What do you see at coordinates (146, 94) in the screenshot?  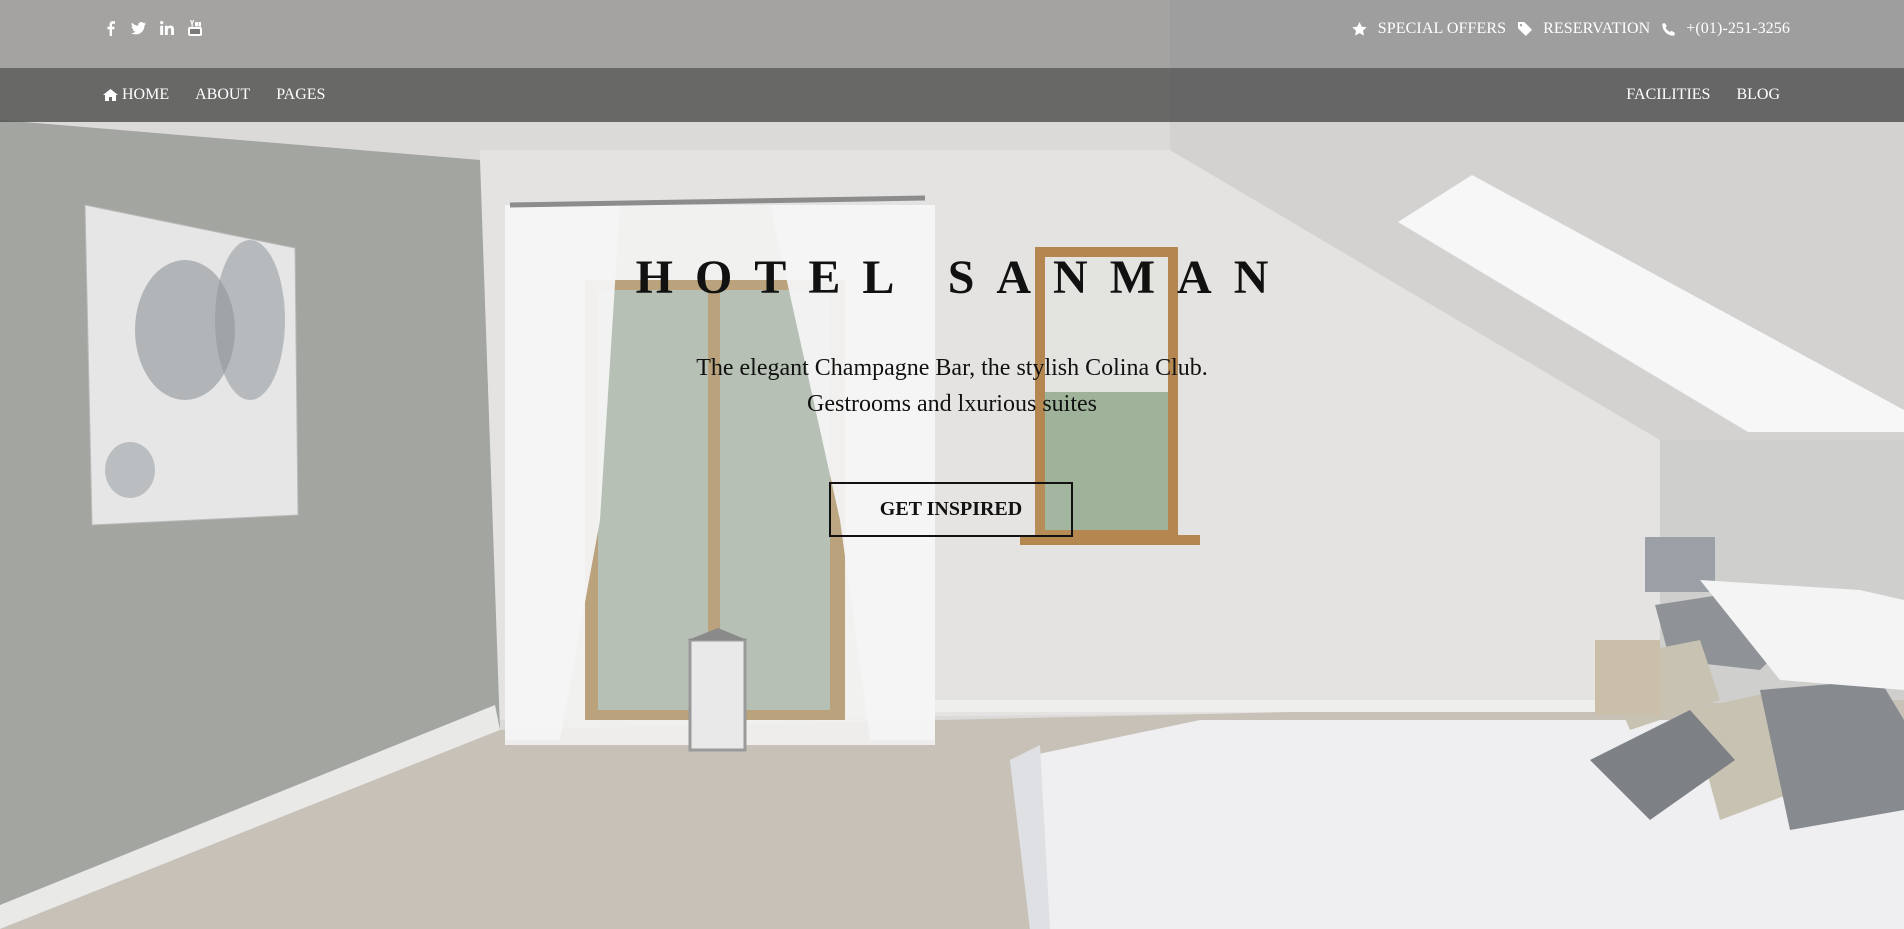 I see `nav-home-label: HOME` at bounding box center [146, 94].